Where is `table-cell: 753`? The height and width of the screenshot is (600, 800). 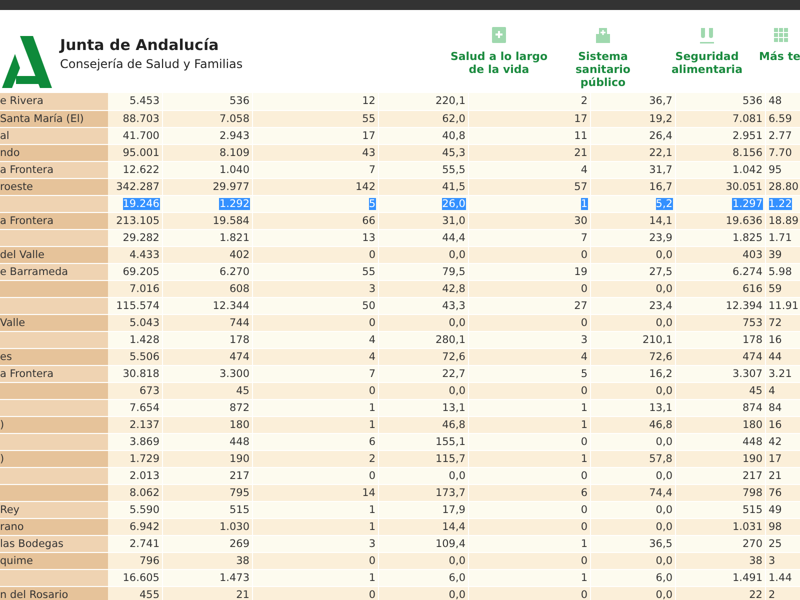 table-cell: 753 is located at coordinates (752, 322).